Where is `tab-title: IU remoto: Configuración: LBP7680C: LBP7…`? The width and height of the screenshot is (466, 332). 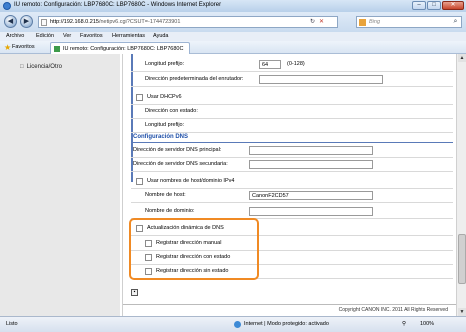 tab-title: IU remoto: Configuración: LBP7680C: LBP7… is located at coordinates (123, 49).